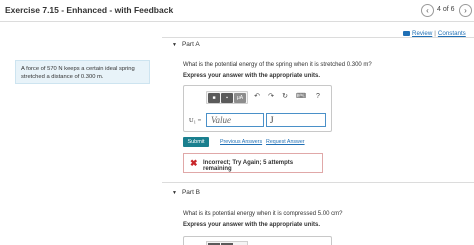  Describe the element at coordinates (465, 10) in the screenshot. I see `chevron-right-icon: ›` at that location.